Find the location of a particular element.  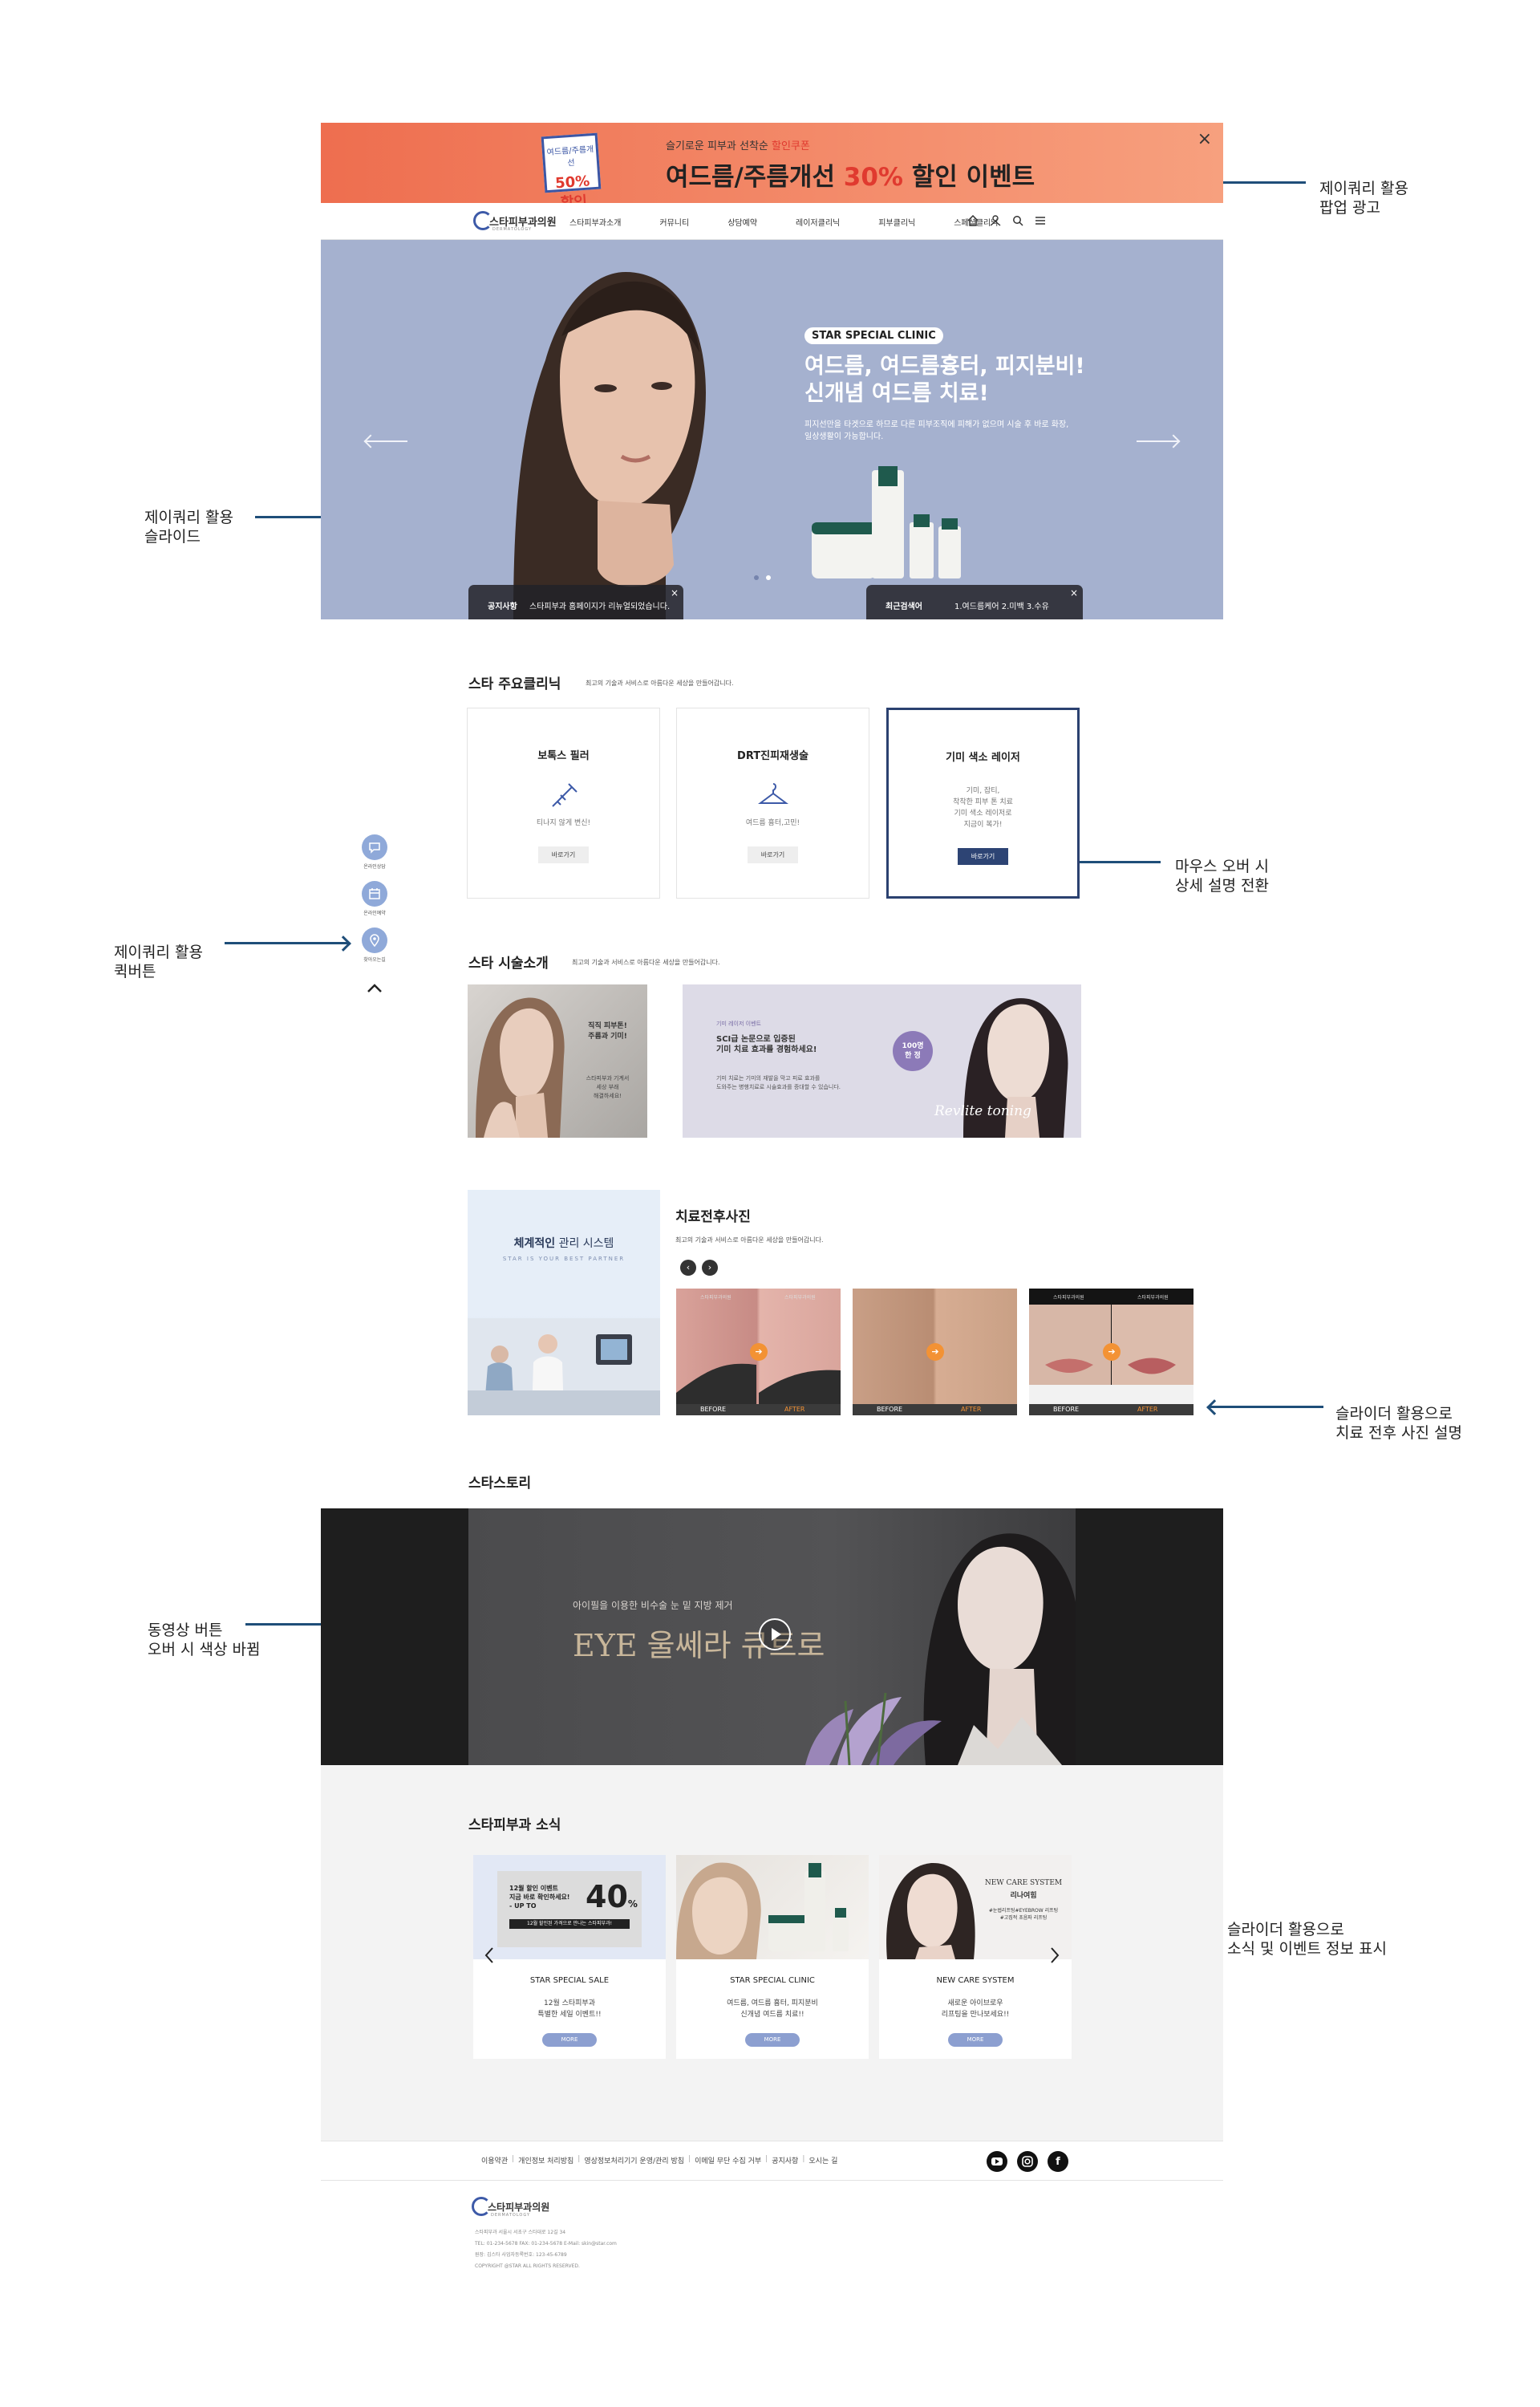

beforeafter-section-subtitle: 최고의 기술과 서비스로 아름다운 세상을 만들어갑니다. is located at coordinates (749, 1240).